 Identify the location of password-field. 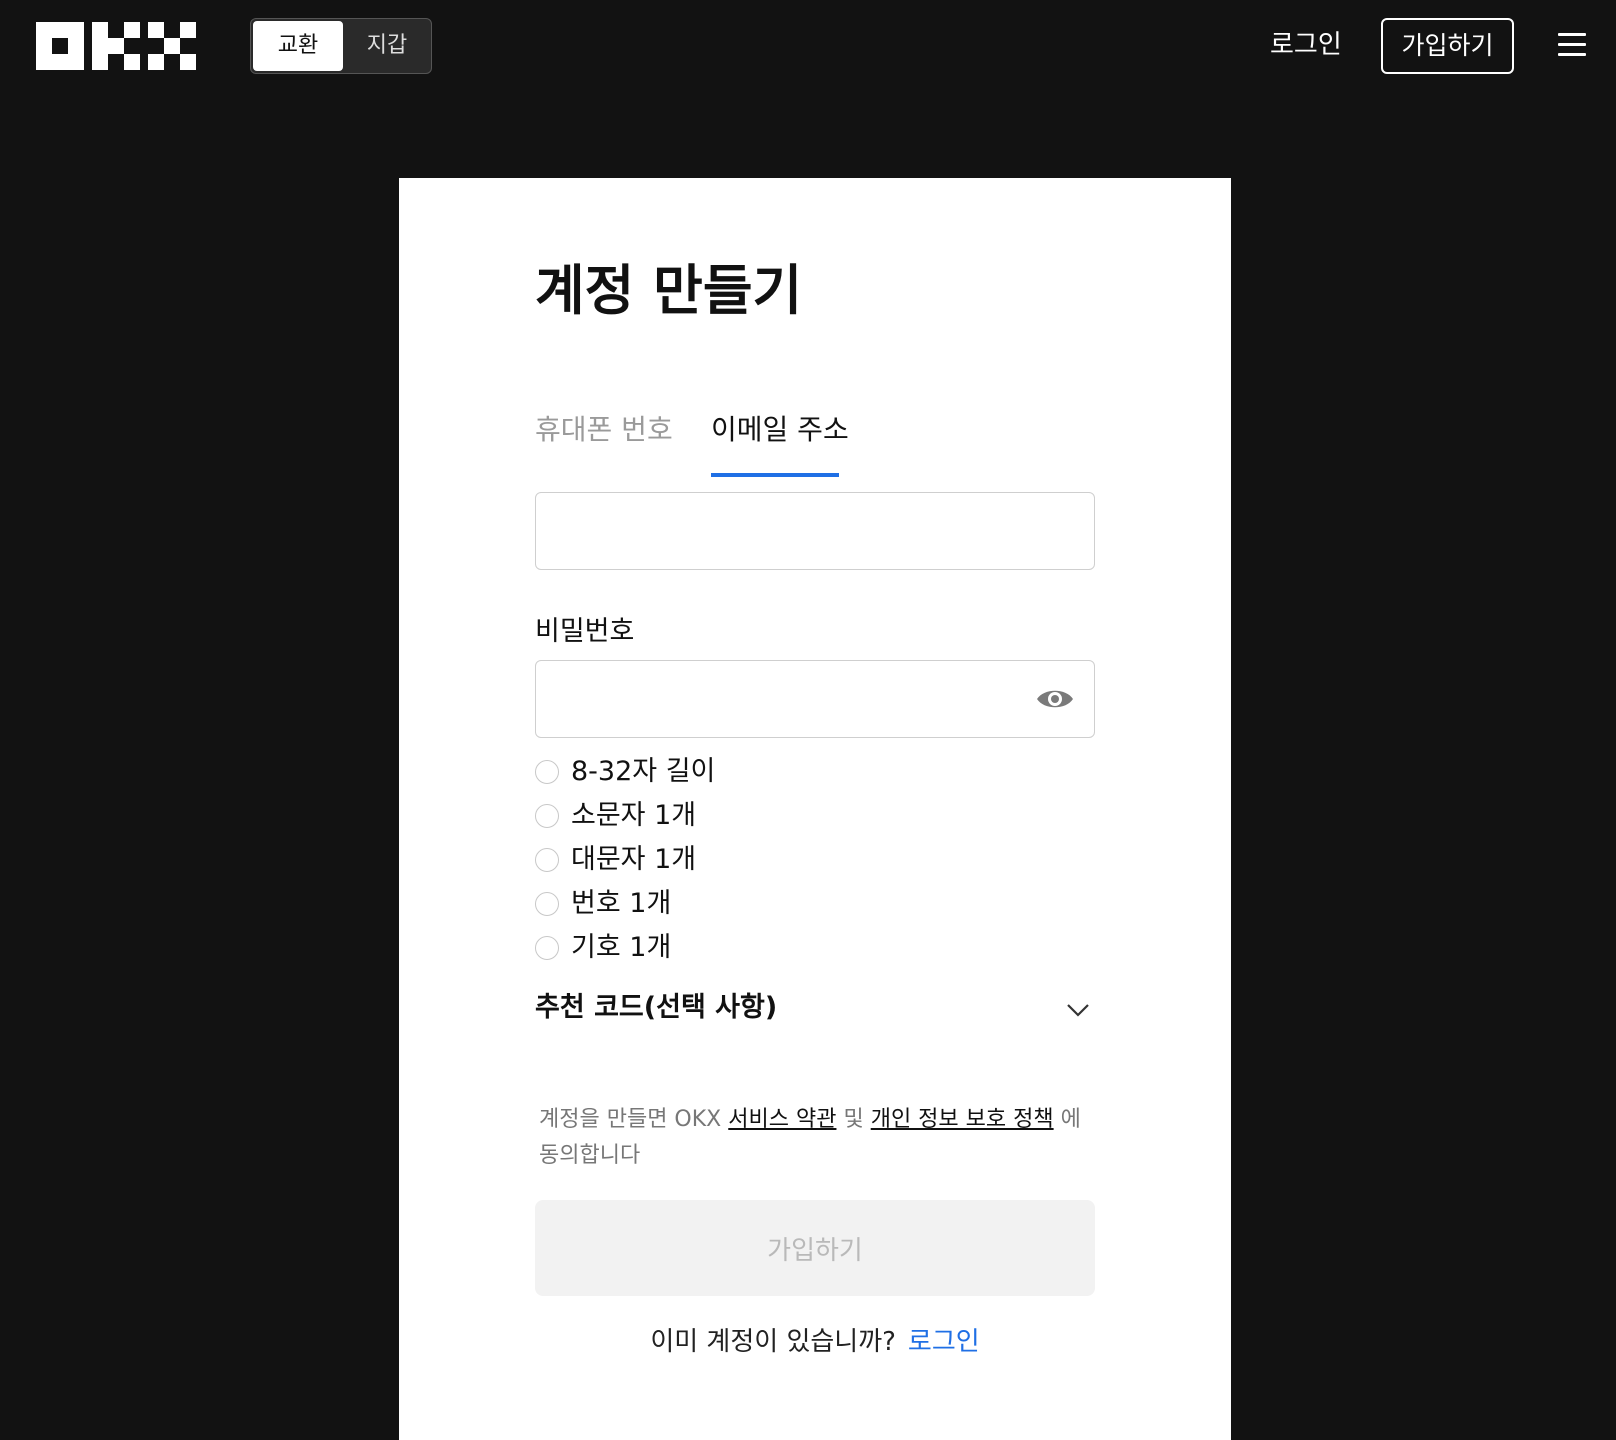
(815, 699).